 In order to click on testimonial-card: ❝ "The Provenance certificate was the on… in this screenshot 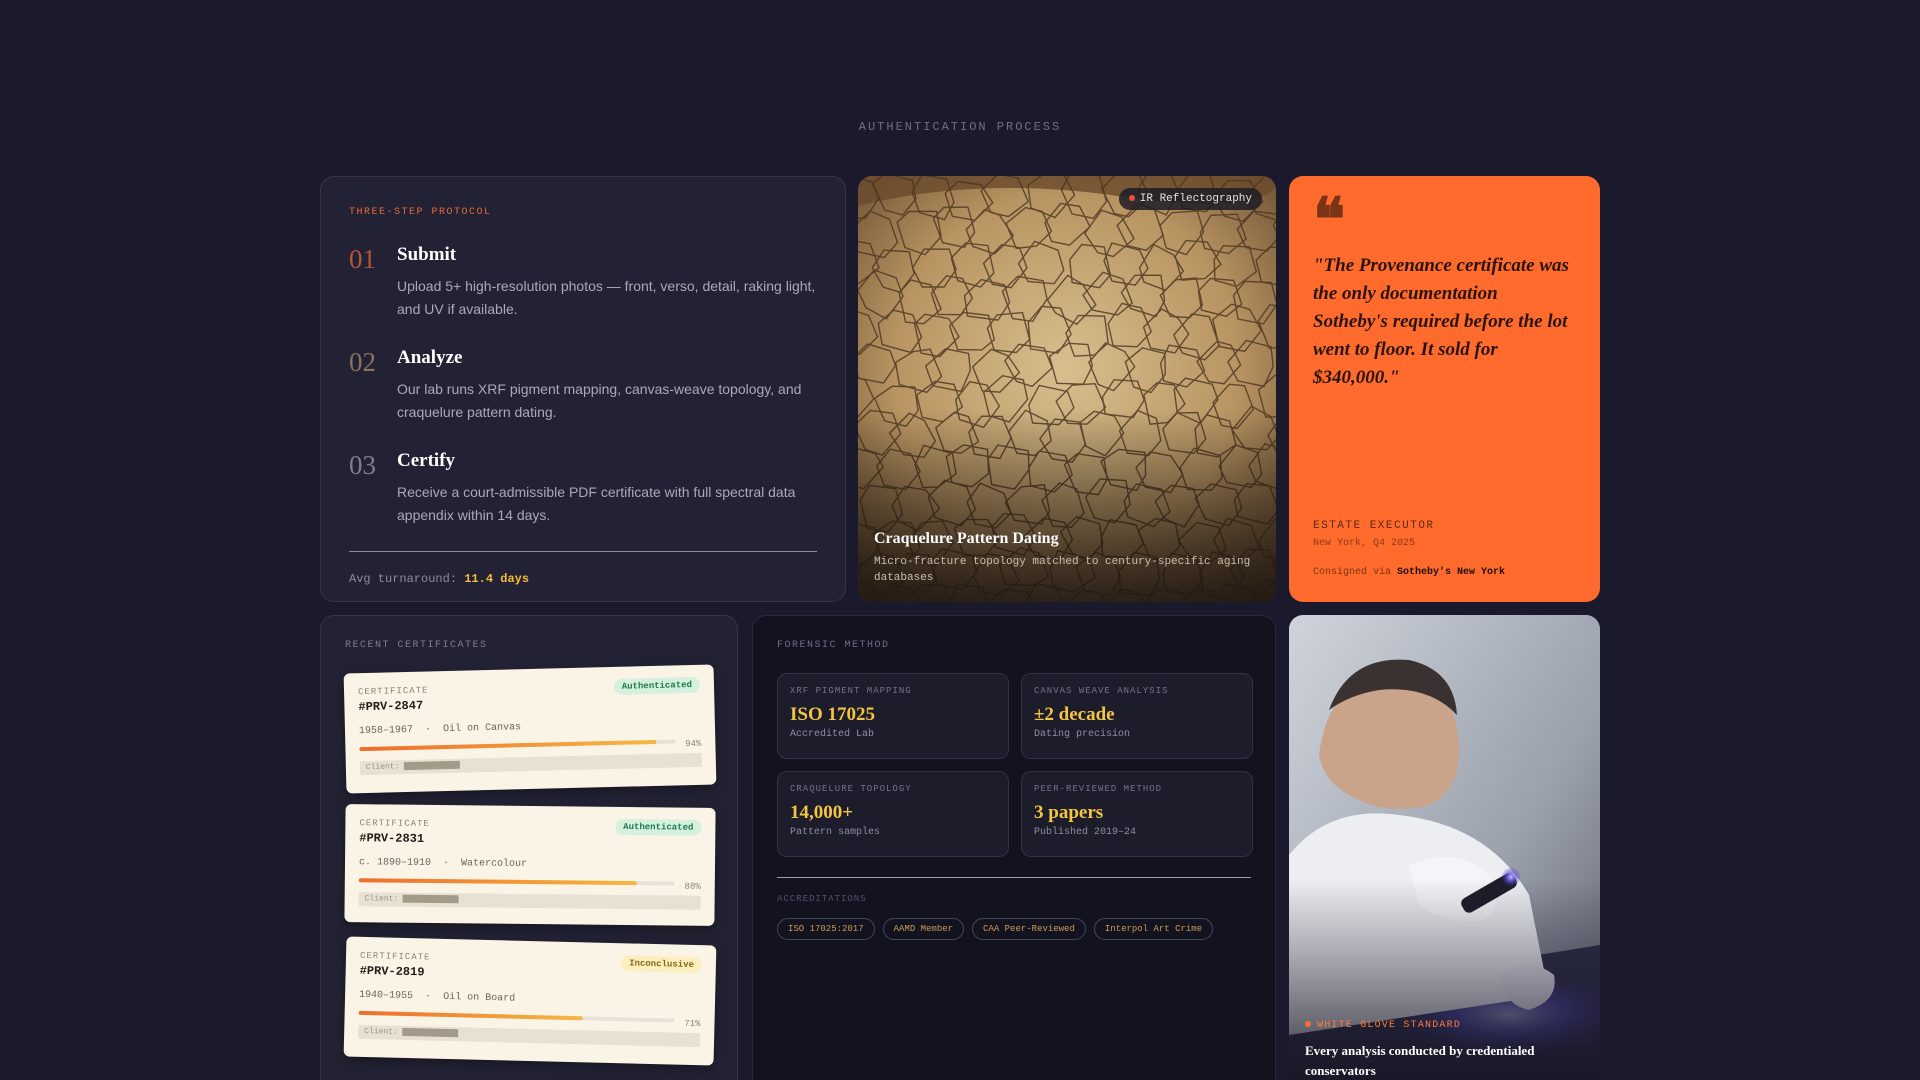, I will do `click(1444, 389)`.